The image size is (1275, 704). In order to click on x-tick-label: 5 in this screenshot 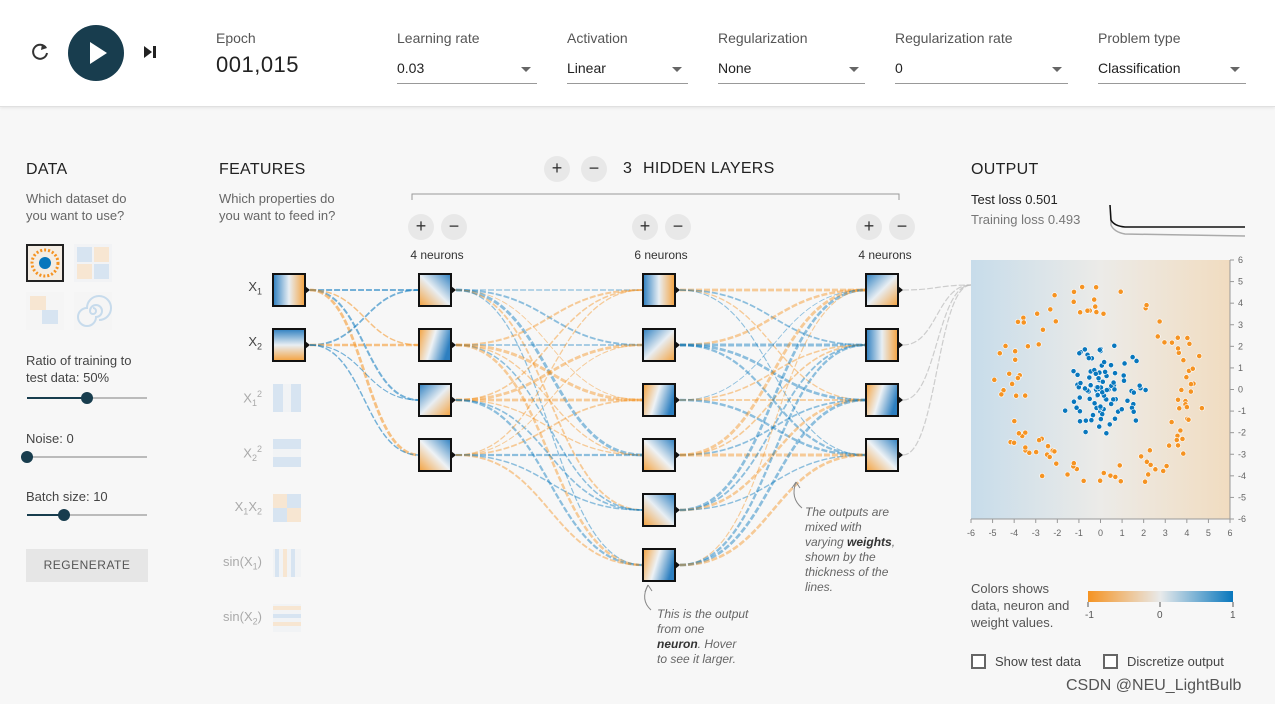, I will do `click(1208, 533)`.